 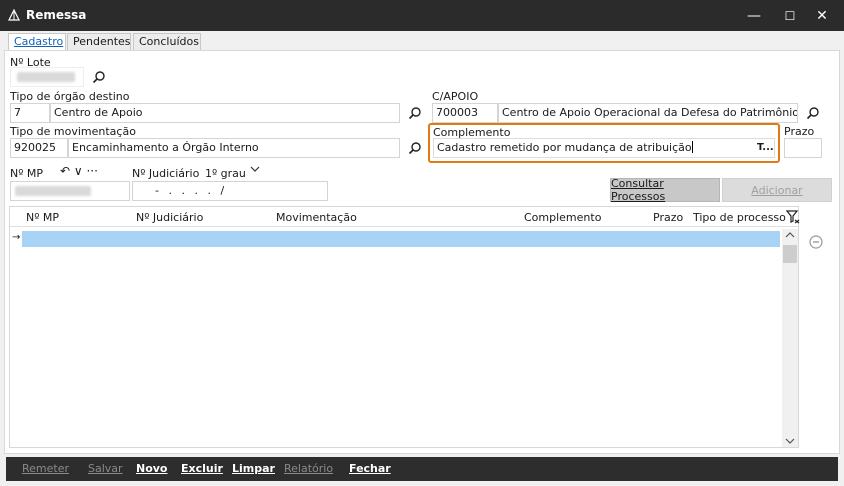 What do you see at coordinates (225, 173) in the screenshot?
I see `grau-label: 1º grau` at bounding box center [225, 173].